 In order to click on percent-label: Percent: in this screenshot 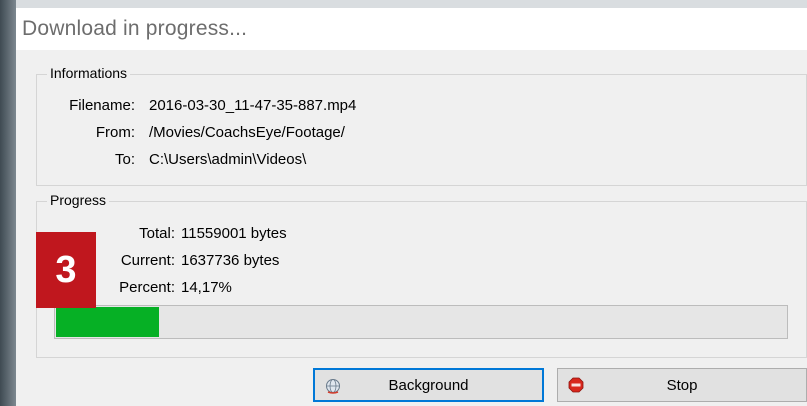, I will do `click(147, 287)`.